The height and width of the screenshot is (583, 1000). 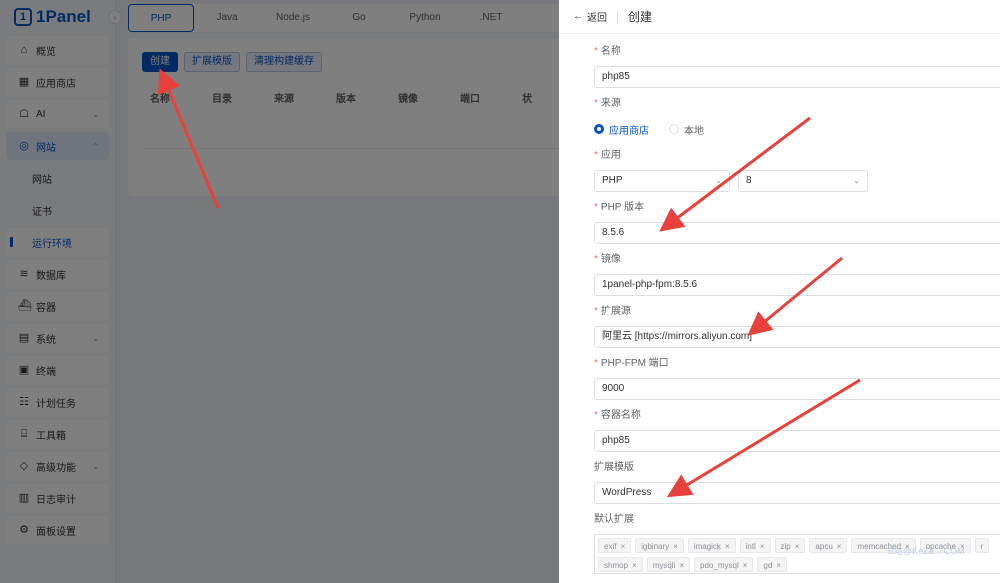 What do you see at coordinates (659, 545) in the screenshot?
I see `extension-tag: igbinary ×` at bounding box center [659, 545].